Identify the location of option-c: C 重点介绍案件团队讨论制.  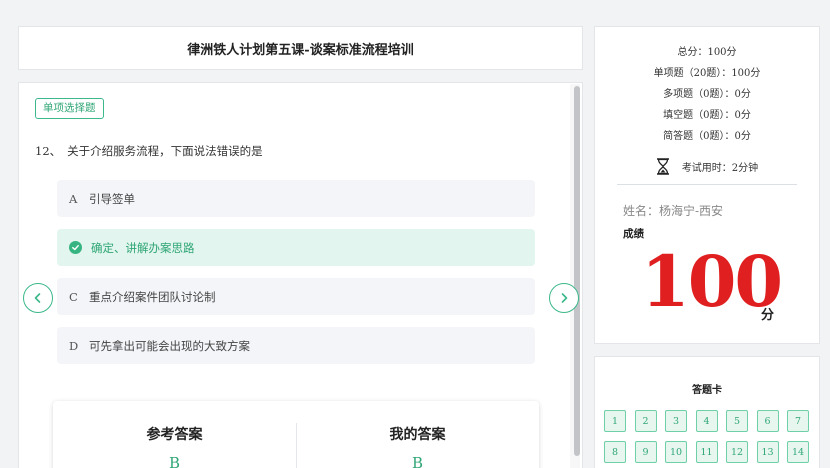
(296, 296).